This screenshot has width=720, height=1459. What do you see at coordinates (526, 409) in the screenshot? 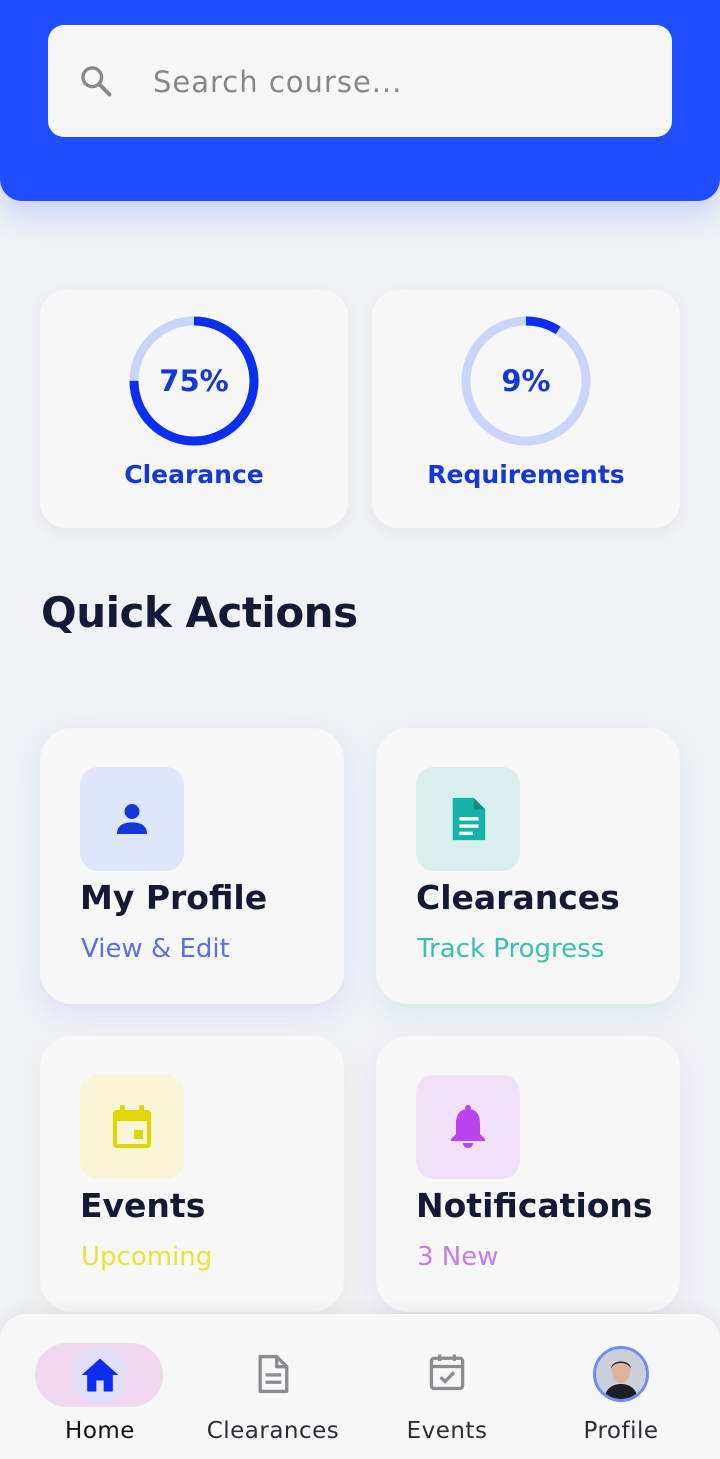
I see `requirements-stat-card: 9% Requirements` at bounding box center [526, 409].